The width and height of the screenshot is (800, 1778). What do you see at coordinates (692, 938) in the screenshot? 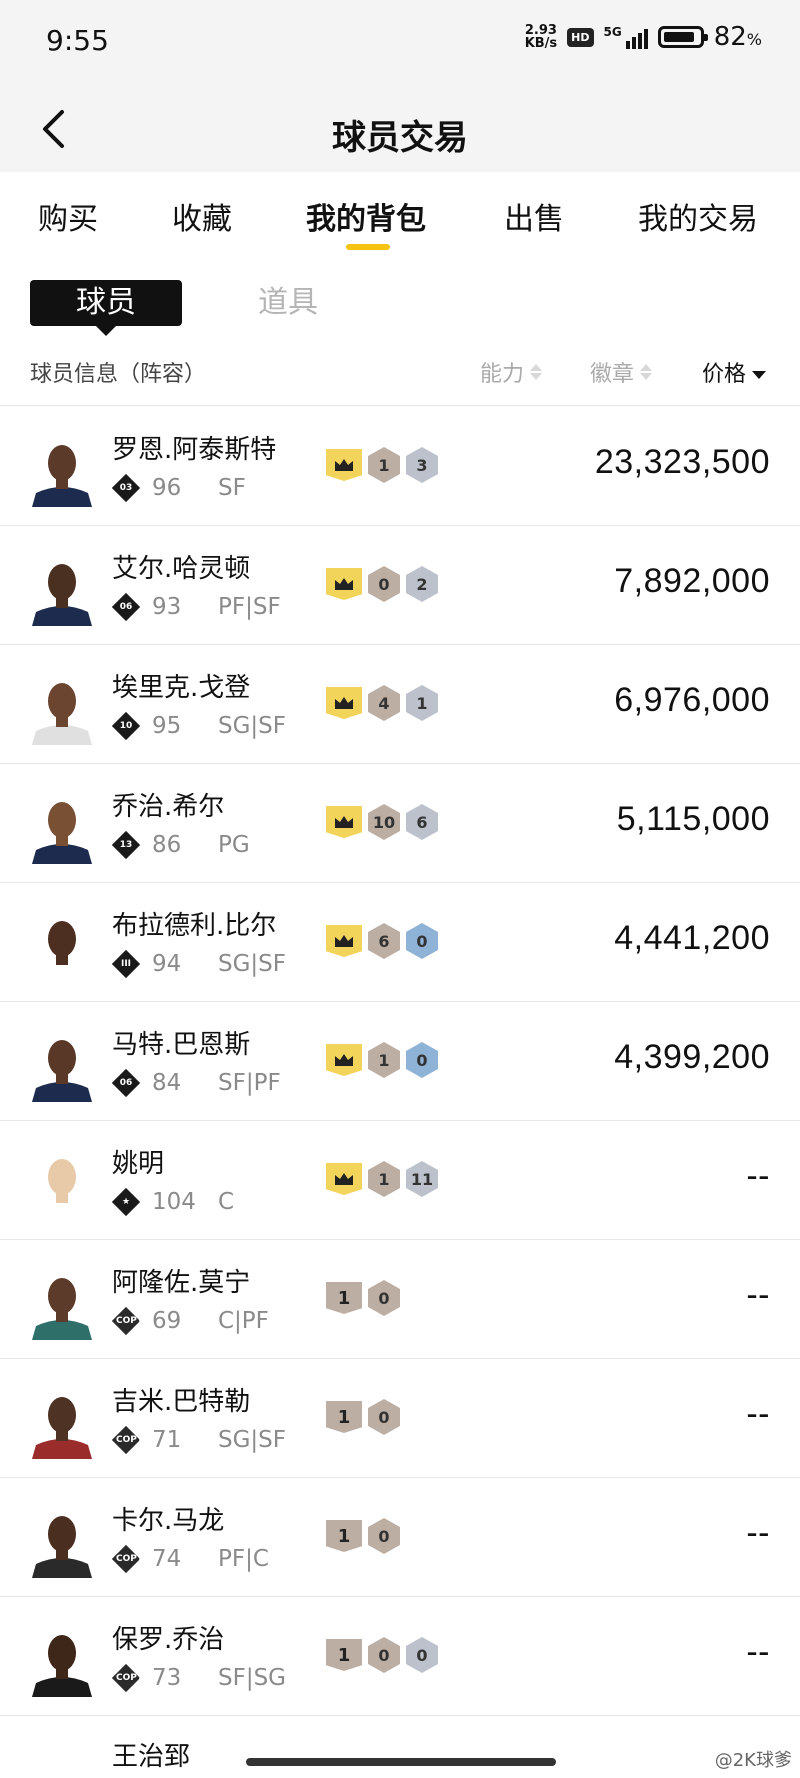
I see `player-price: 4,441,200` at bounding box center [692, 938].